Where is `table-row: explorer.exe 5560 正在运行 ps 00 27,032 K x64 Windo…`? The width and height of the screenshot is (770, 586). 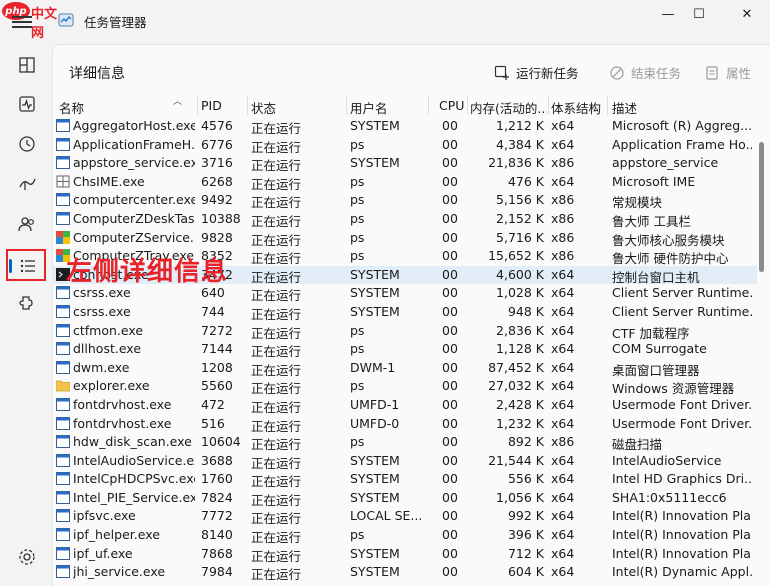 table-row: explorer.exe 5560 正在运行 ps 00 27,032 K x64 Windo… is located at coordinates (404, 386).